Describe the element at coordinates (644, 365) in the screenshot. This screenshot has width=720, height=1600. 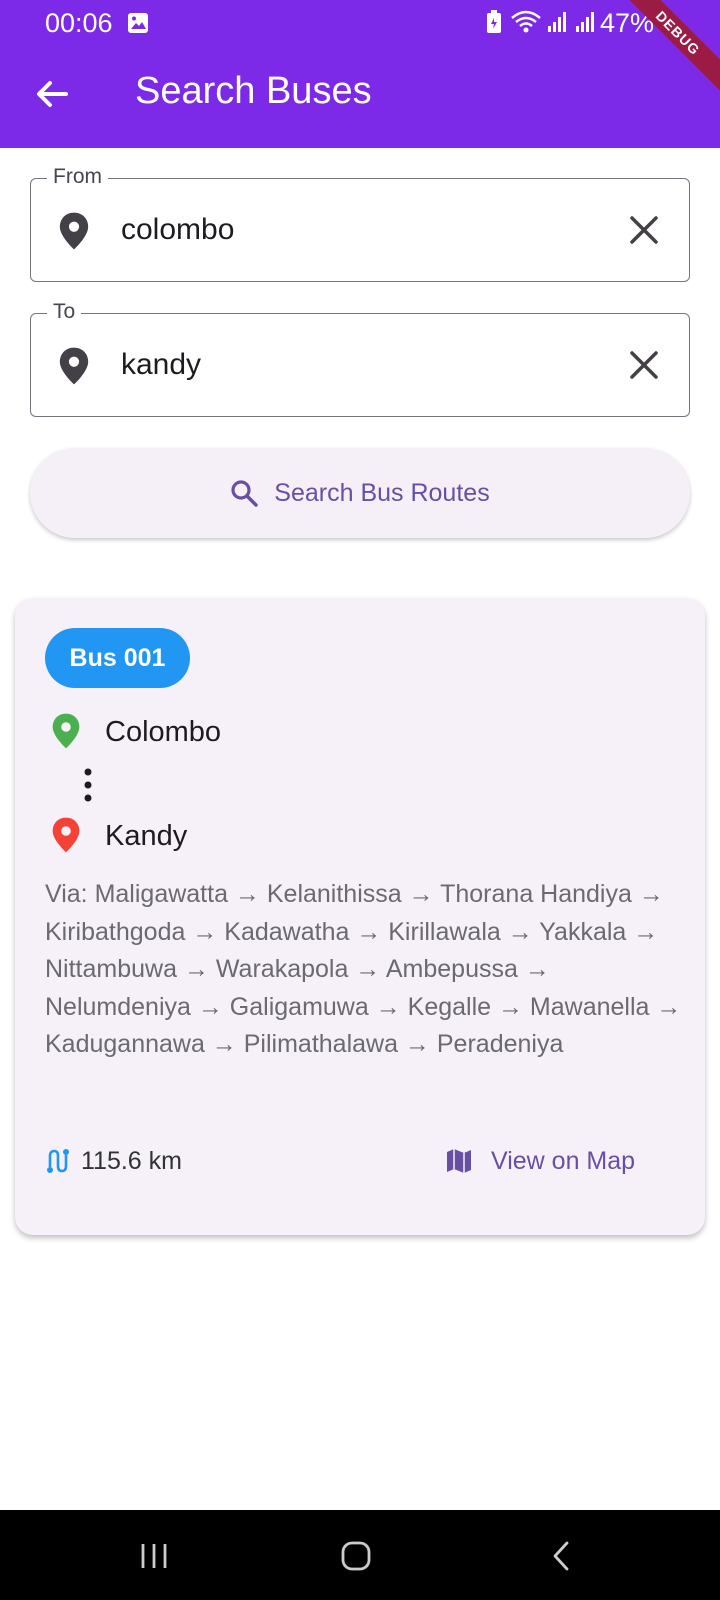
I see `clear-to-button` at that location.